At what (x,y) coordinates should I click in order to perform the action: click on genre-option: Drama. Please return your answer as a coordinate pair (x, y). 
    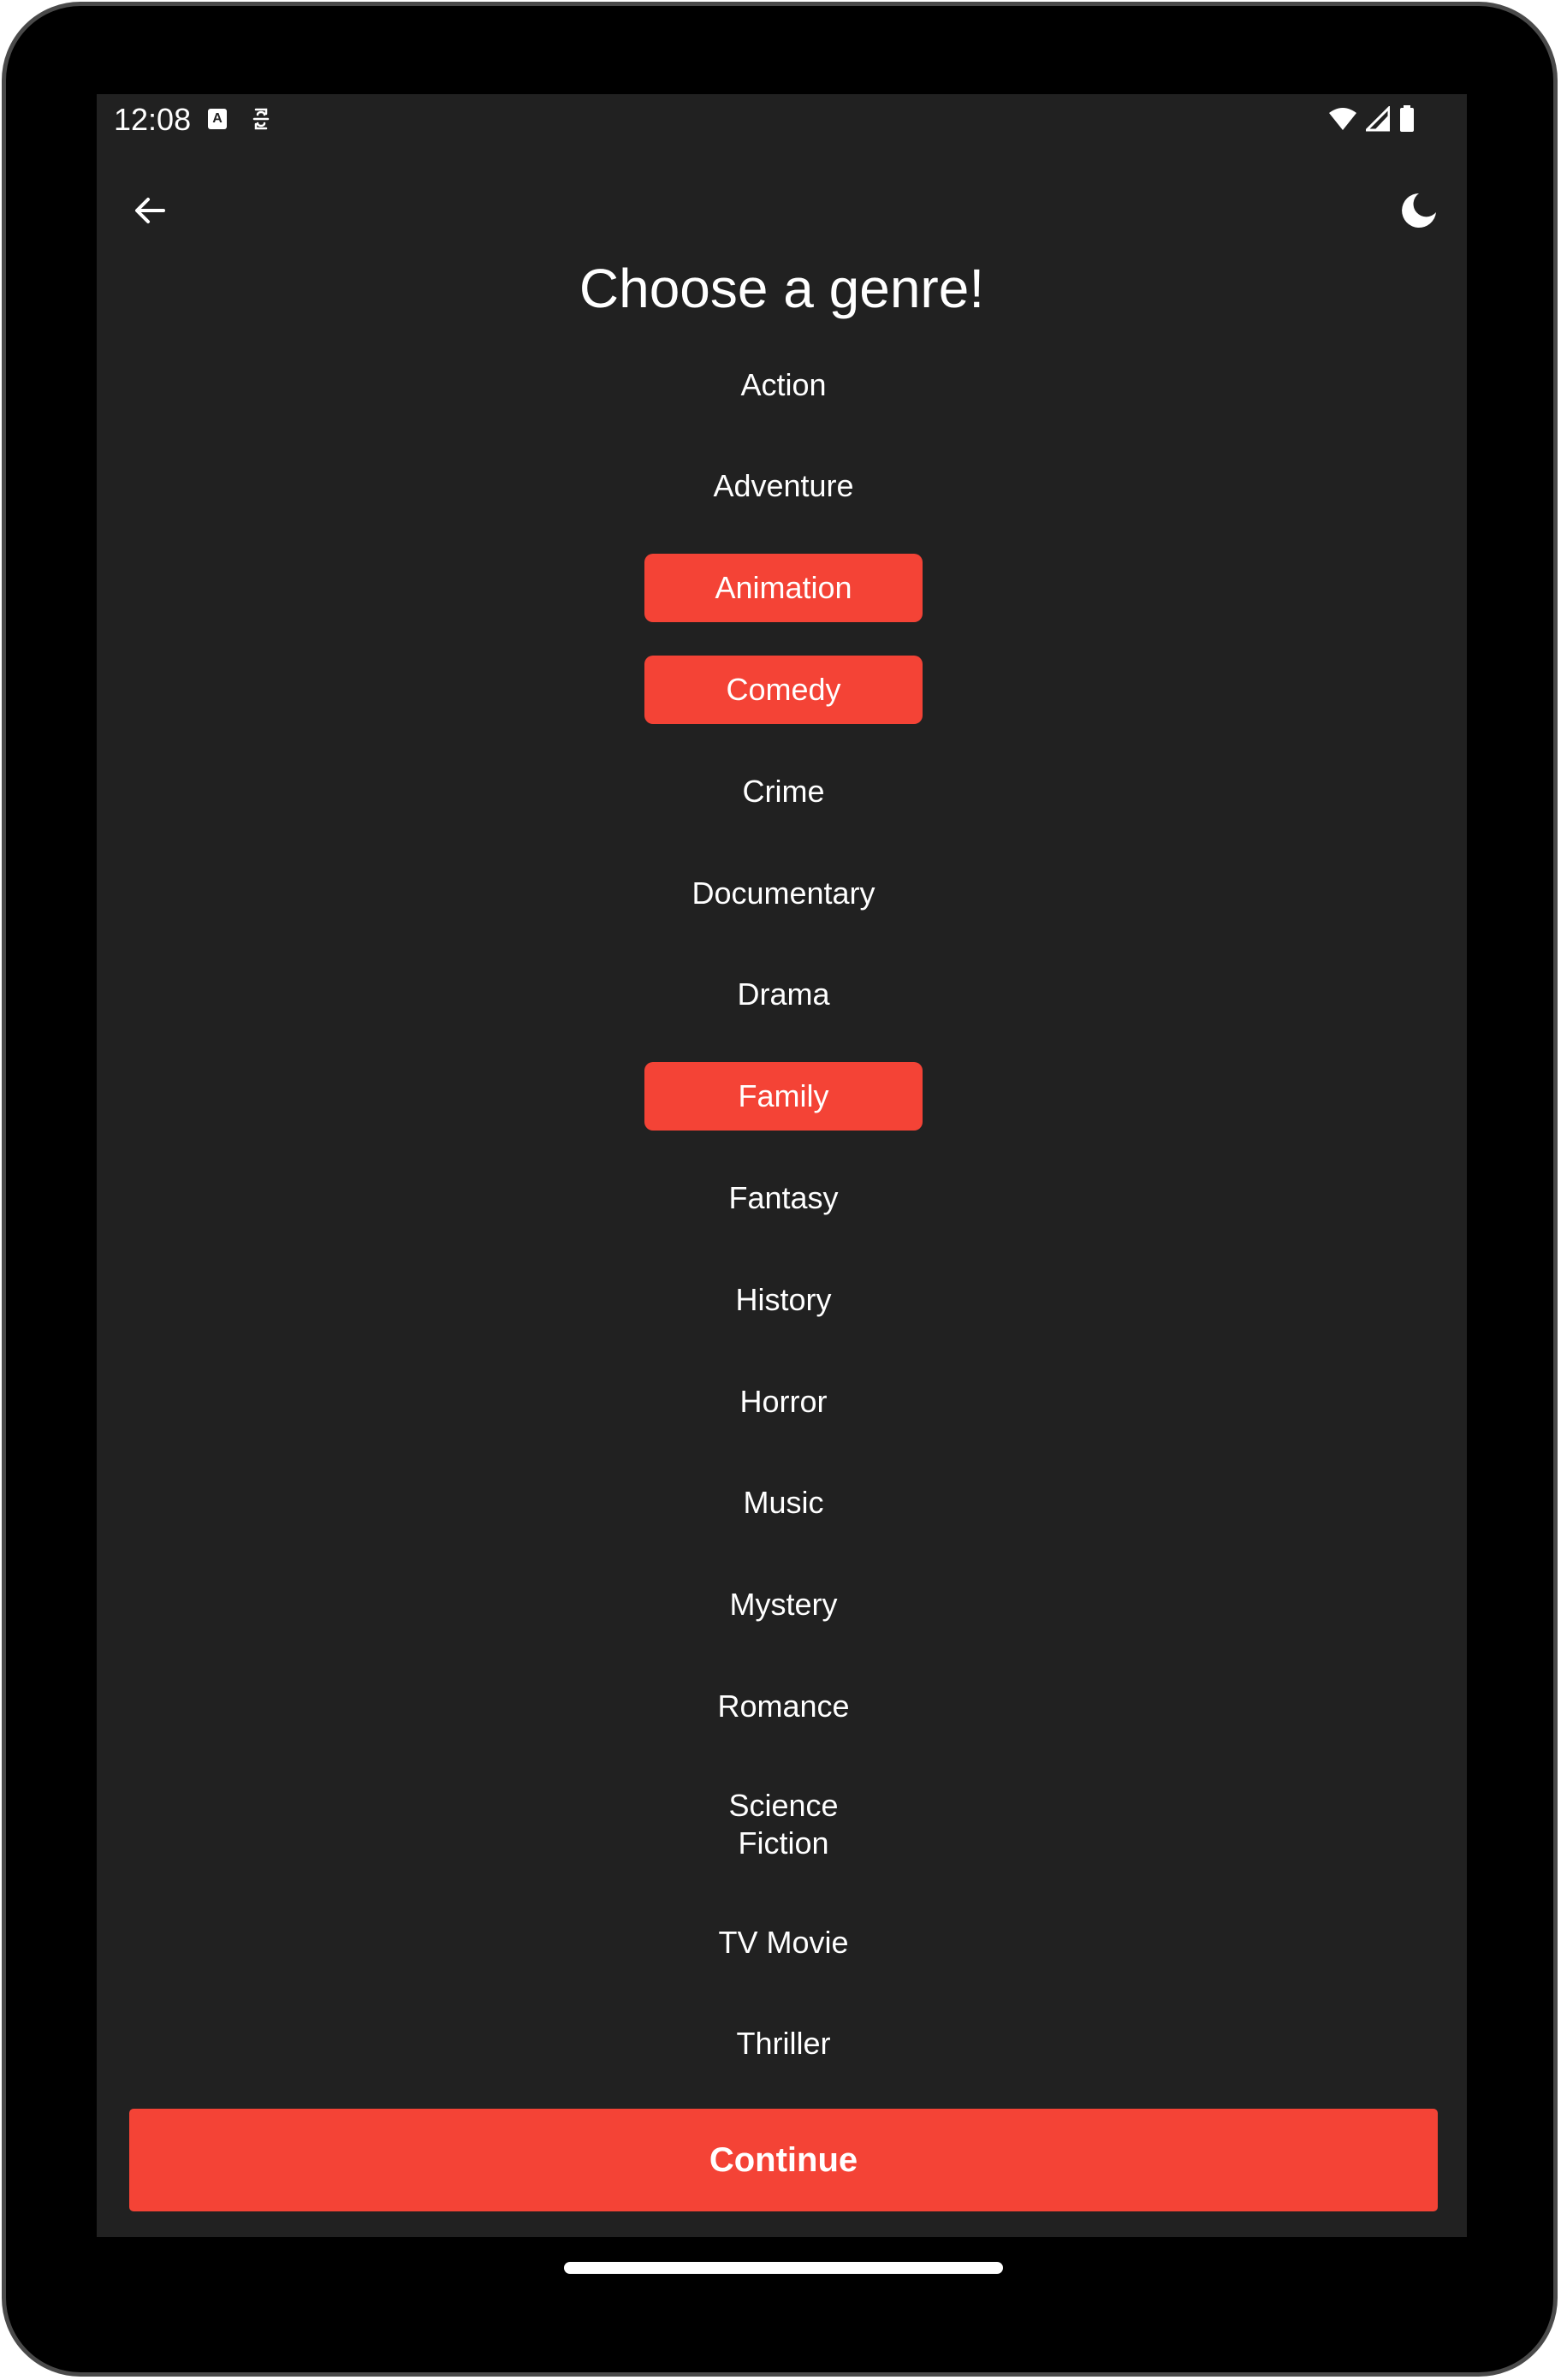
    Looking at the image, I should click on (783, 994).